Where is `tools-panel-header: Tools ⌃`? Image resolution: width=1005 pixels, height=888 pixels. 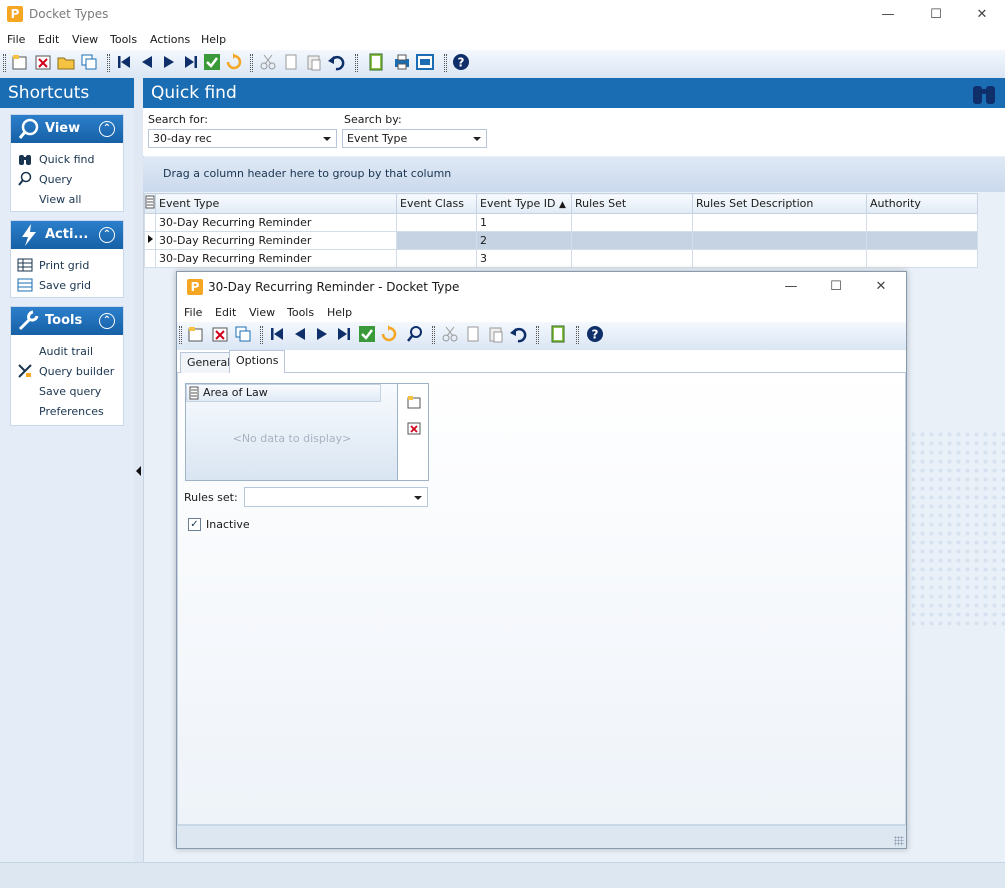 tools-panel-header: Tools ⌃ is located at coordinates (67, 321).